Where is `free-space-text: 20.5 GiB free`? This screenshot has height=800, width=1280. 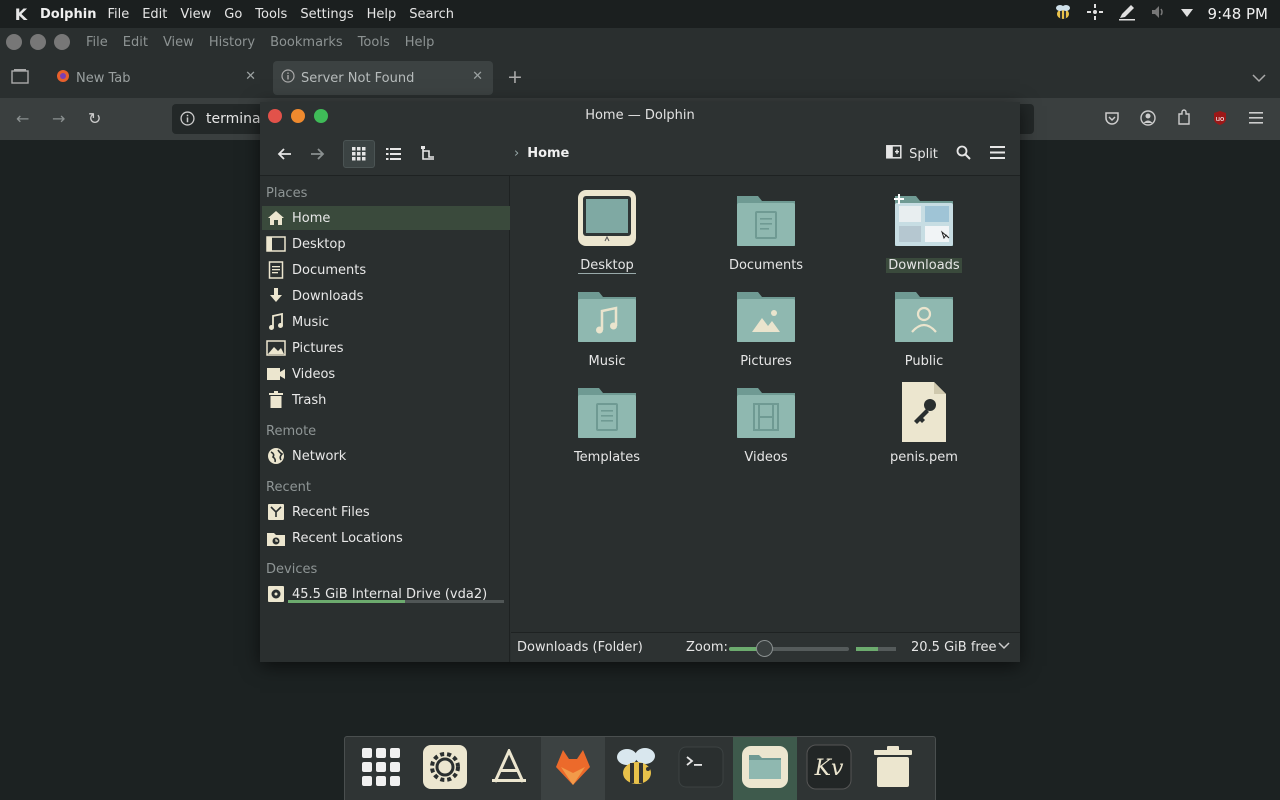 free-space-text: 20.5 GiB free is located at coordinates (953, 647).